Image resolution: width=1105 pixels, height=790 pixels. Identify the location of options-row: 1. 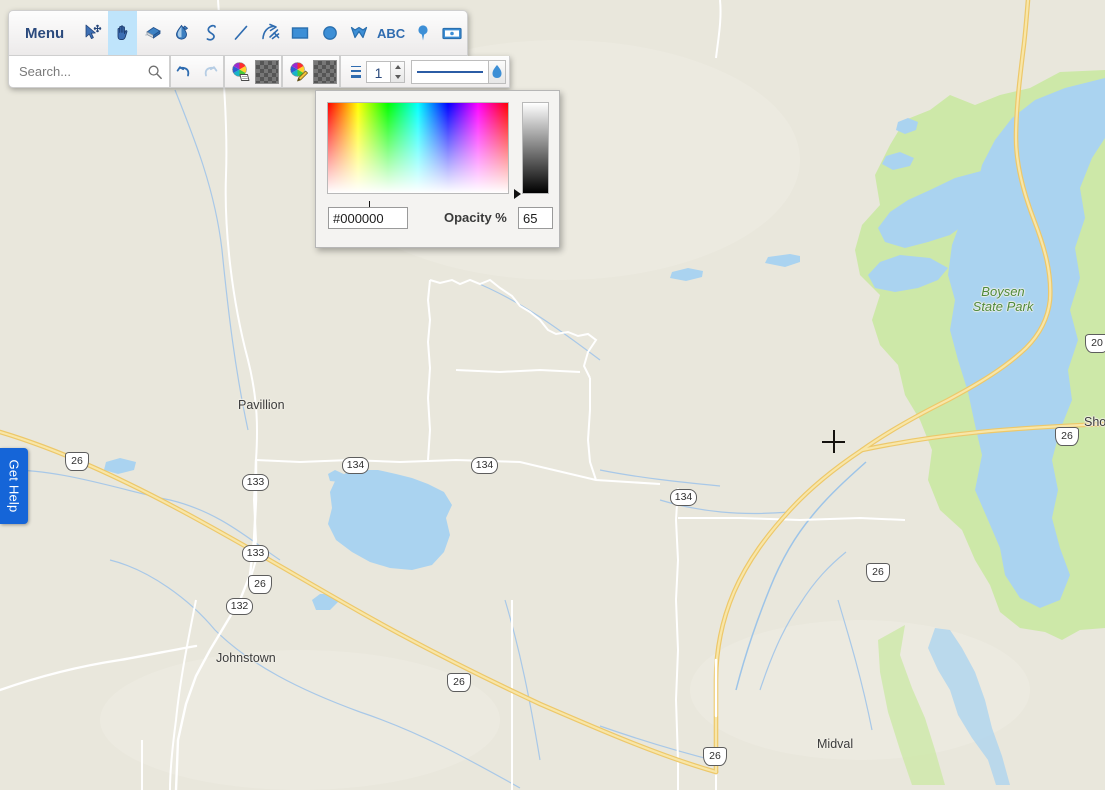
(259, 72).